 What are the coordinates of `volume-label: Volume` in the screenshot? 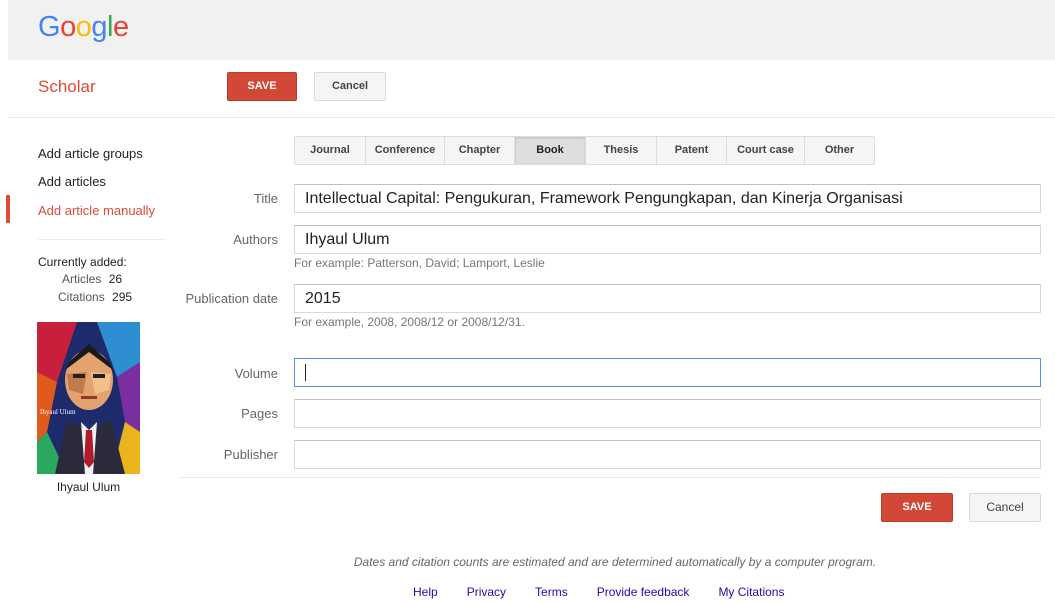 It's located at (256, 373).